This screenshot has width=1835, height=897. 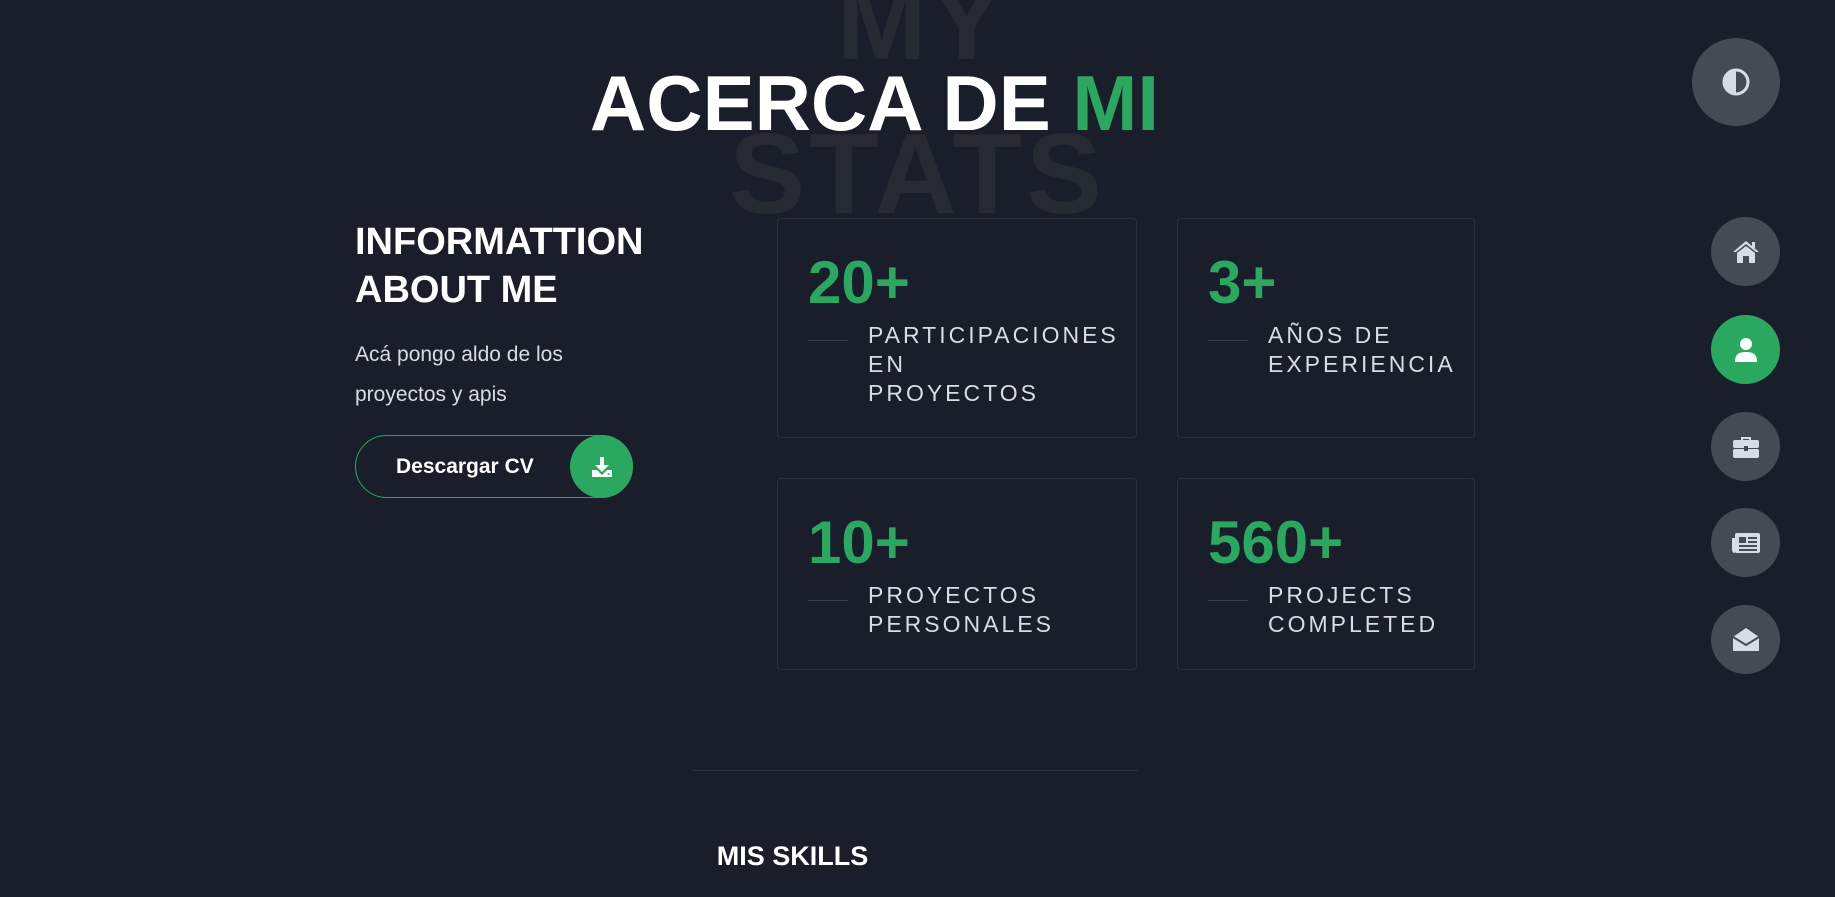 I want to click on info-text: Acá pongo aldo de los proyectos y apis, so click(x=459, y=374).